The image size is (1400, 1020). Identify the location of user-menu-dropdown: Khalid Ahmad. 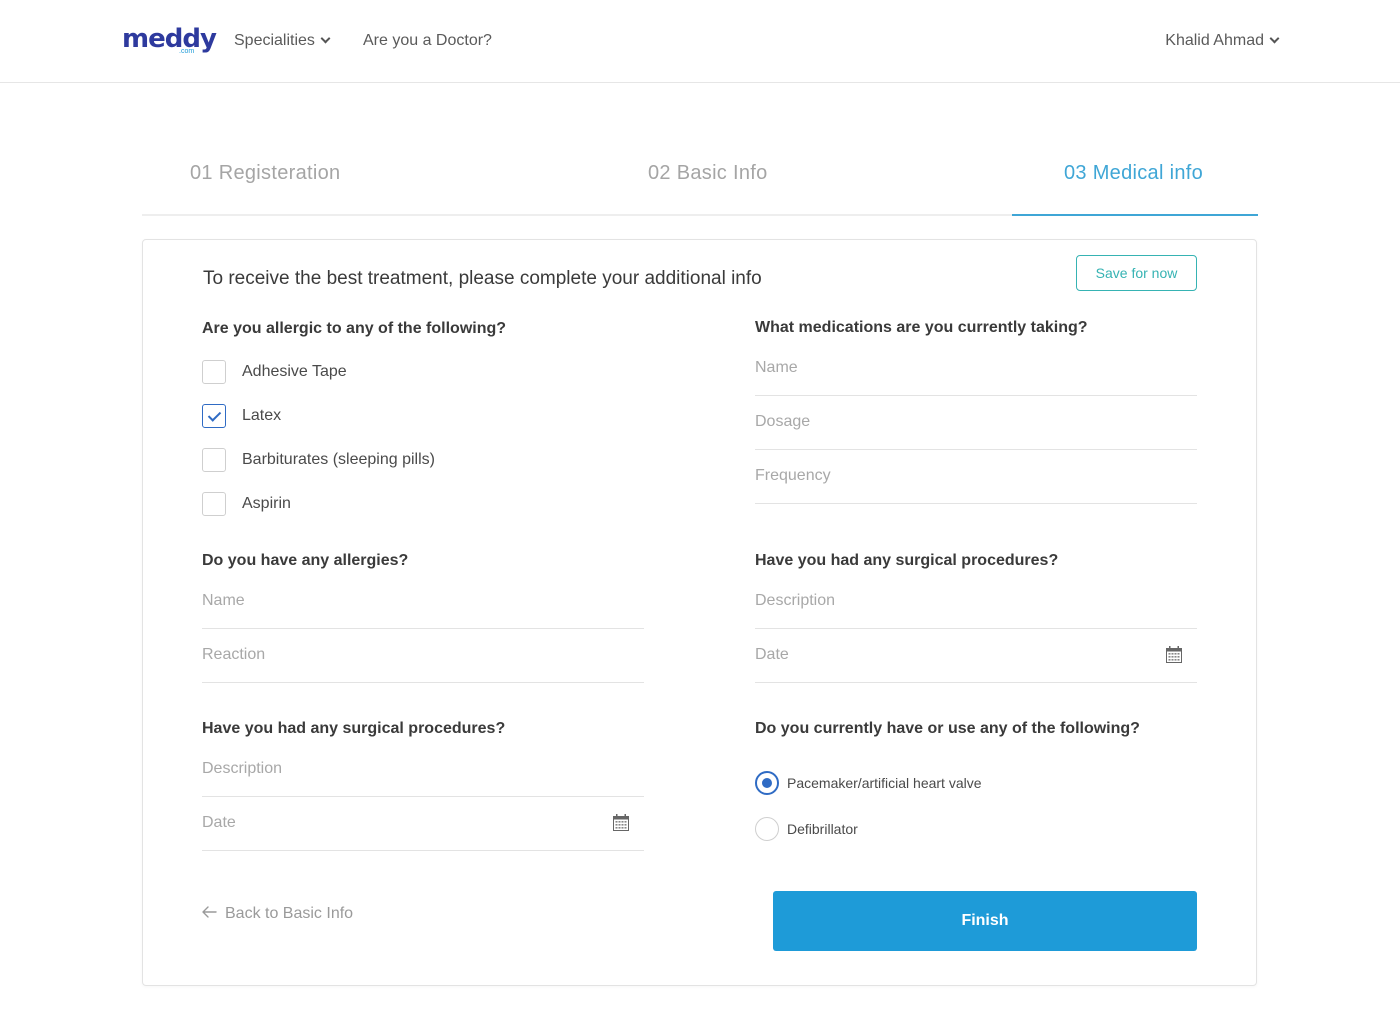
(1222, 41).